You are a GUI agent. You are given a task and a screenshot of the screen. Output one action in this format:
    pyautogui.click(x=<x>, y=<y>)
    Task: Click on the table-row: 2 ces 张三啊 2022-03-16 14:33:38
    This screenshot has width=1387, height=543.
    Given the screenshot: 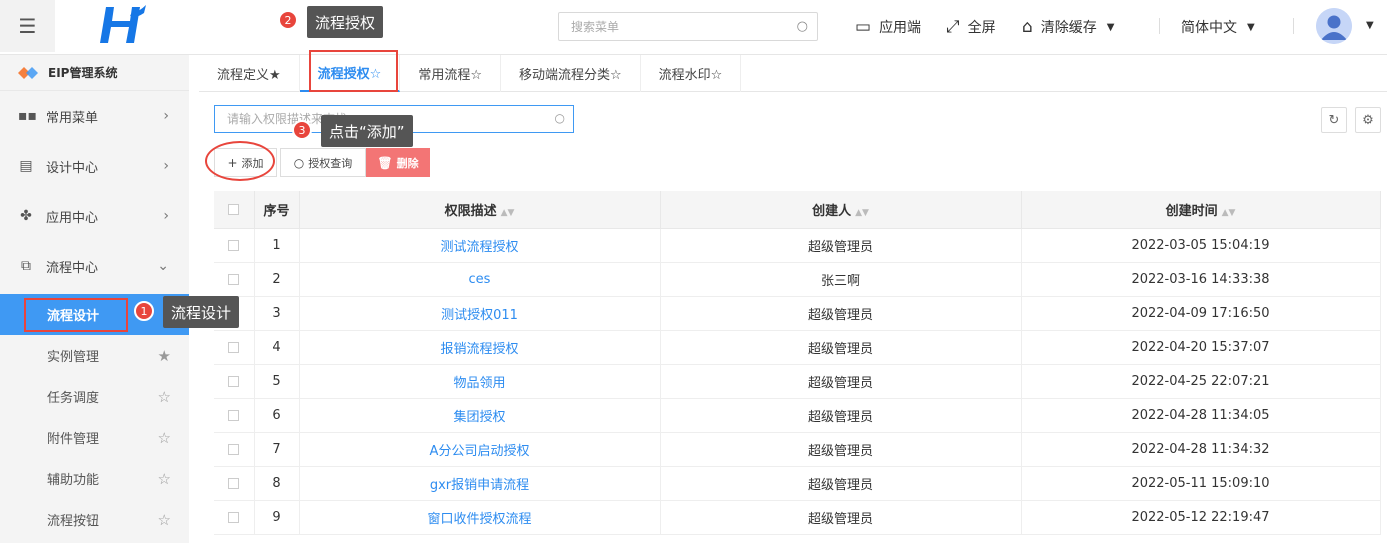 What is the action you would take?
    pyautogui.click(x=797, y=279)
    